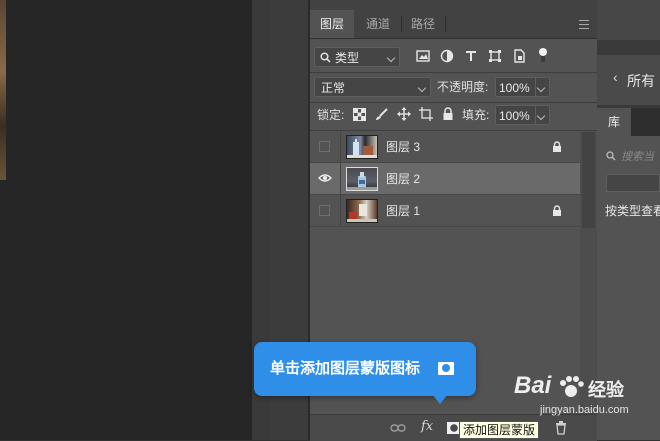 The height and width of the screenshot is (441, 660). Describe the element at coordinates (632, 210) in the screenshot. I see `view-by-type-label: 按类型查看` at that location.